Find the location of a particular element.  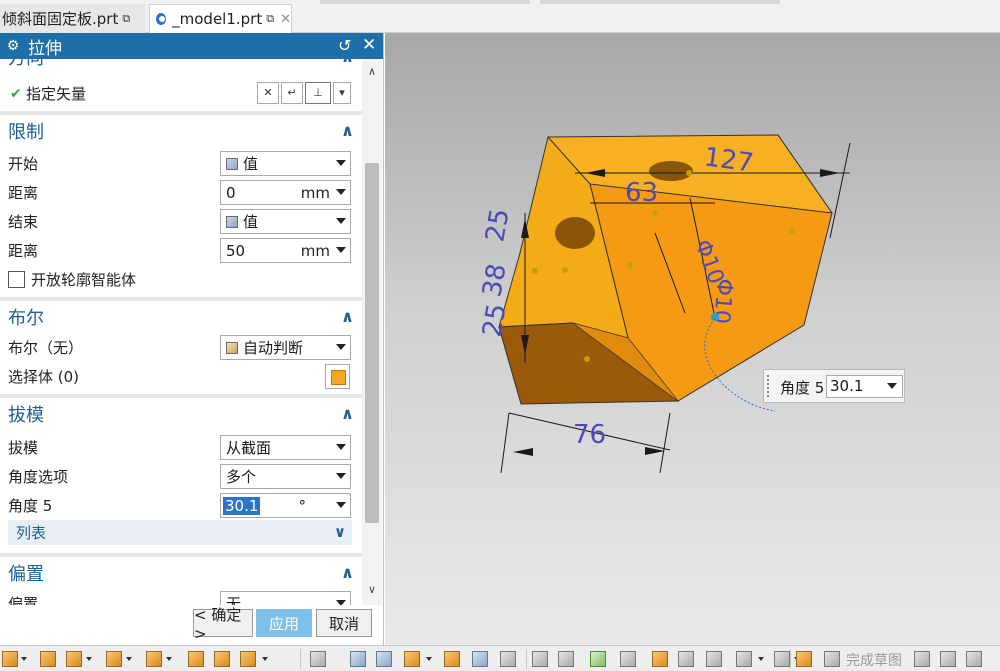

angle-popup-field: 30.1 is located at coordinates (864, 386).